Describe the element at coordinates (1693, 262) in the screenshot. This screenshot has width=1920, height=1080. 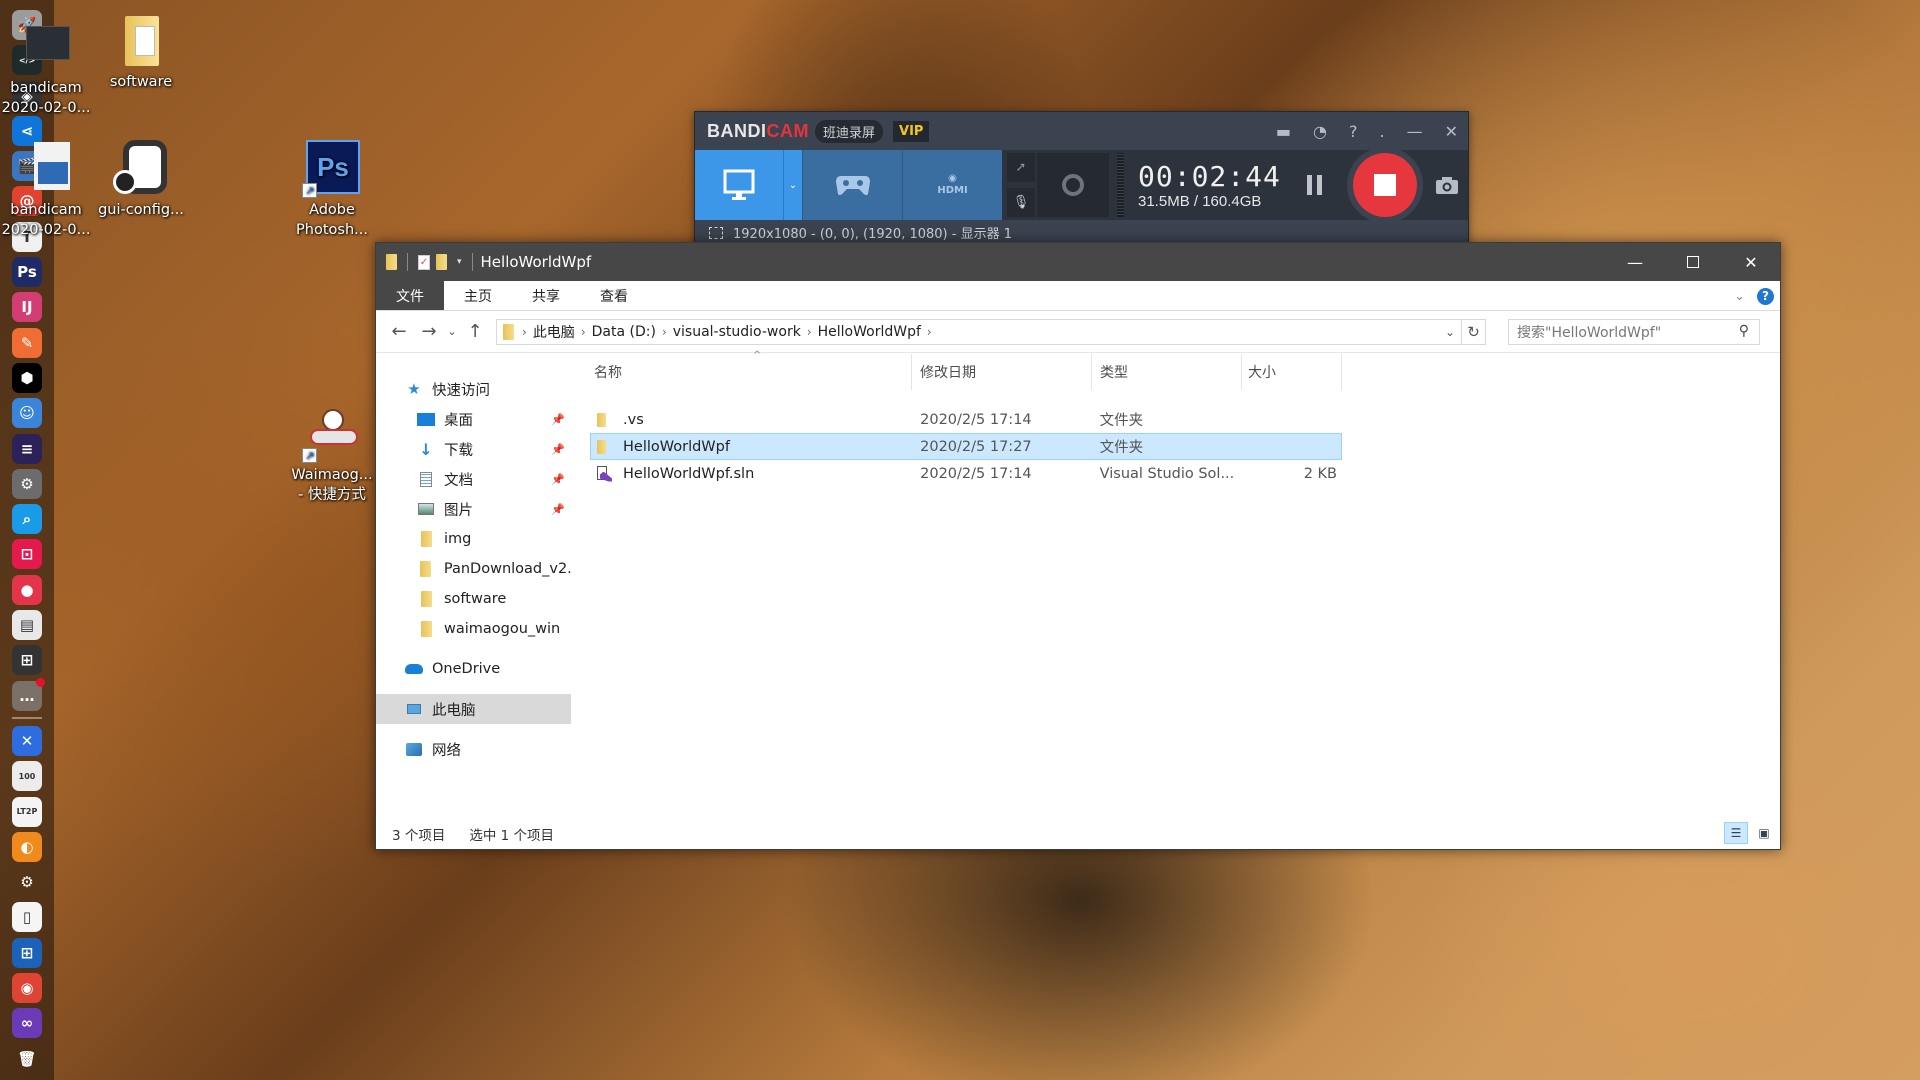
I see `maximize-button` at that location.